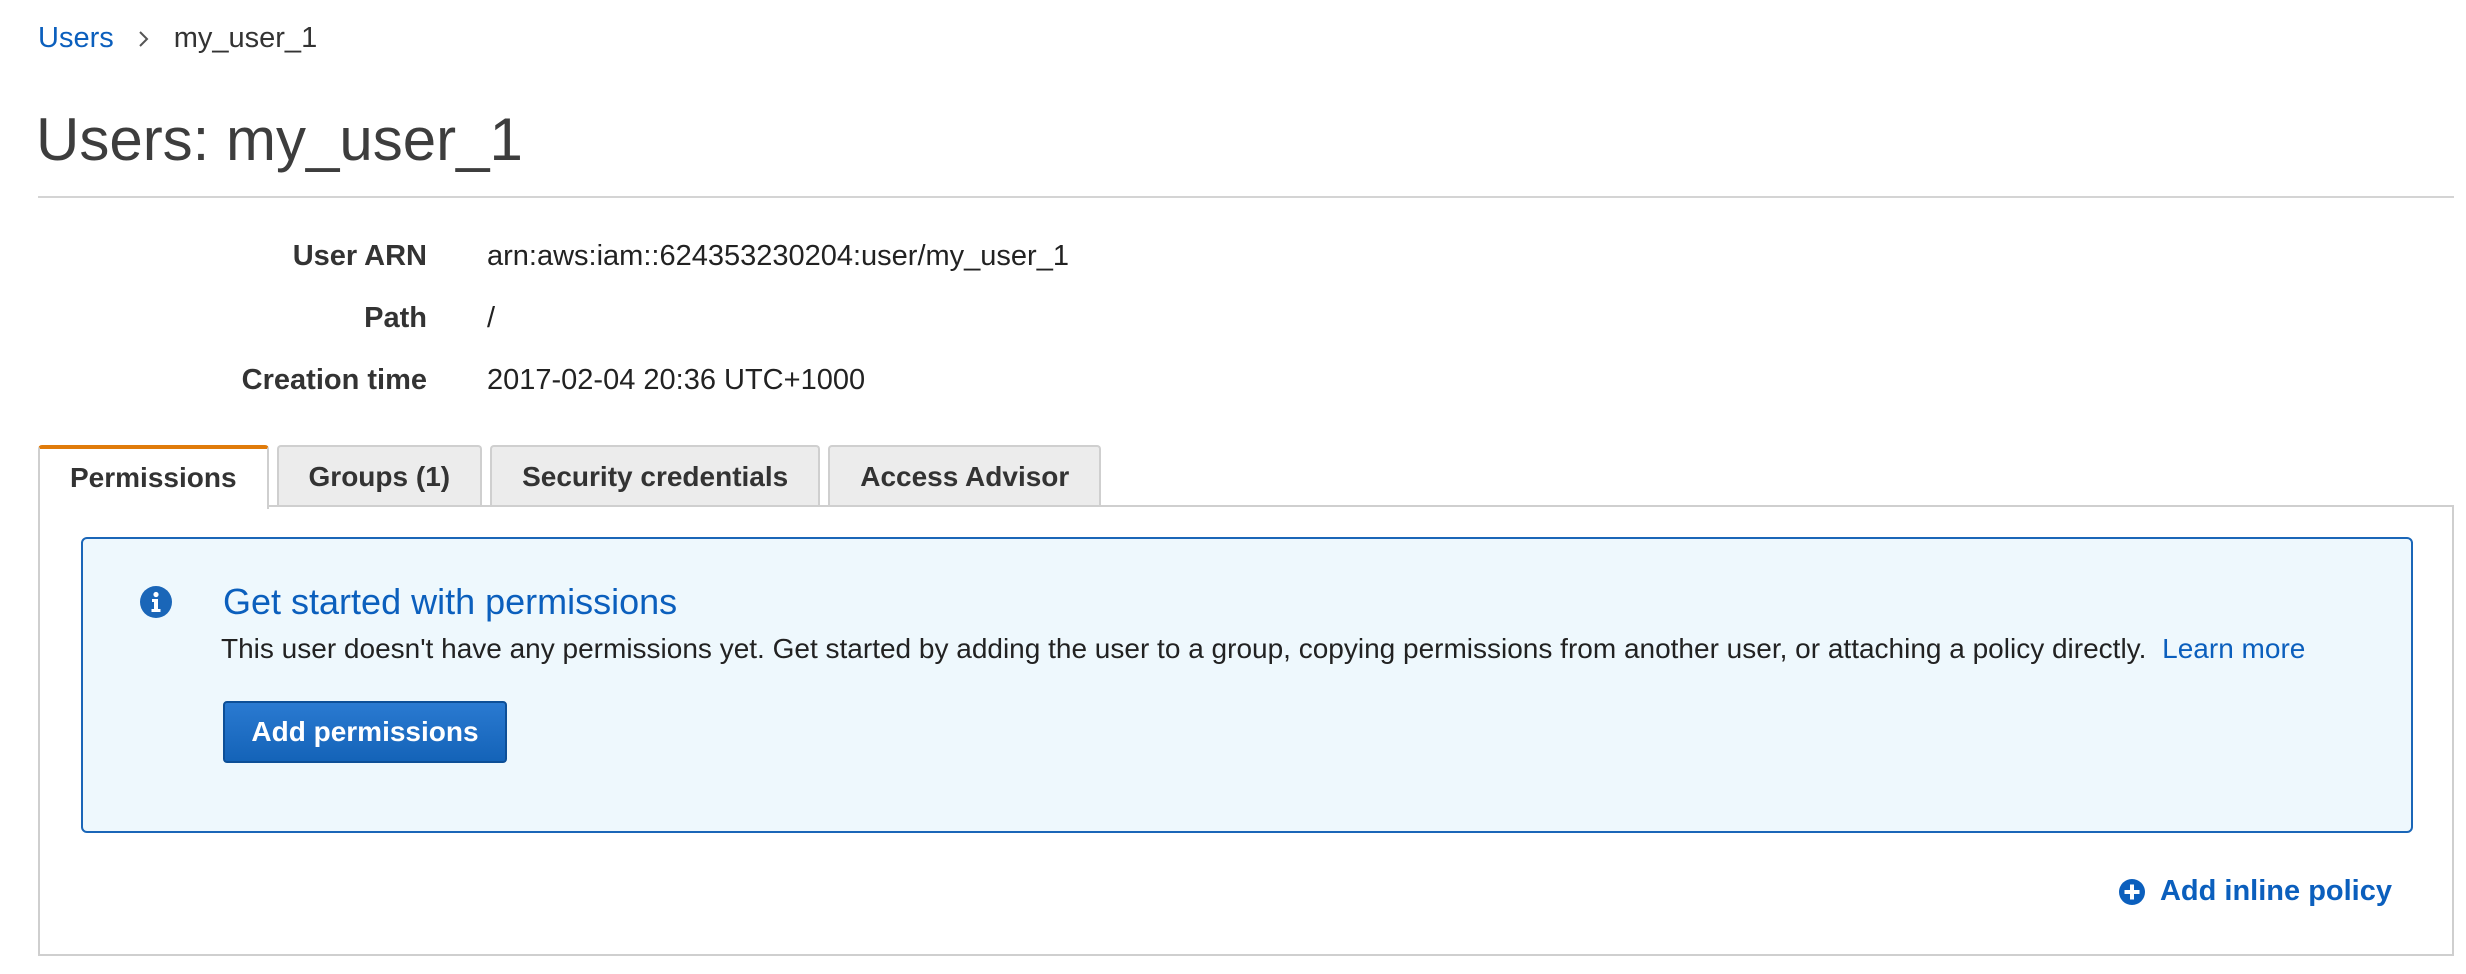  What do you see at coordinates (279, 139) in the screenshot?
I see `page-title: Users: my_user_1` at bounding box center [279, 139].